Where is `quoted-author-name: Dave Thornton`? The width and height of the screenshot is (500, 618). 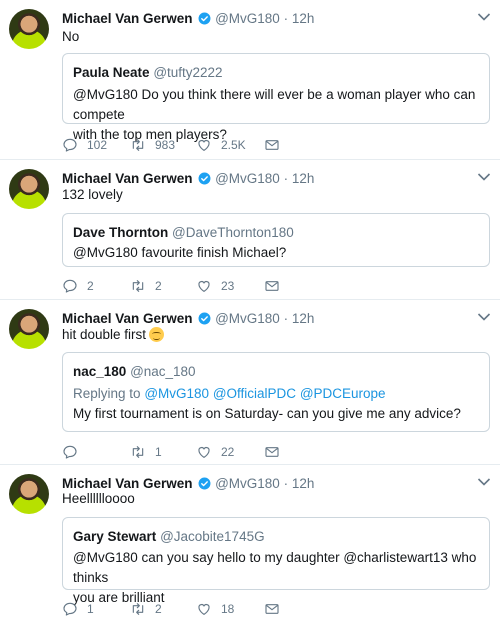
quoted-author-name: Dave Thornton is located at coordinates (121, 232).